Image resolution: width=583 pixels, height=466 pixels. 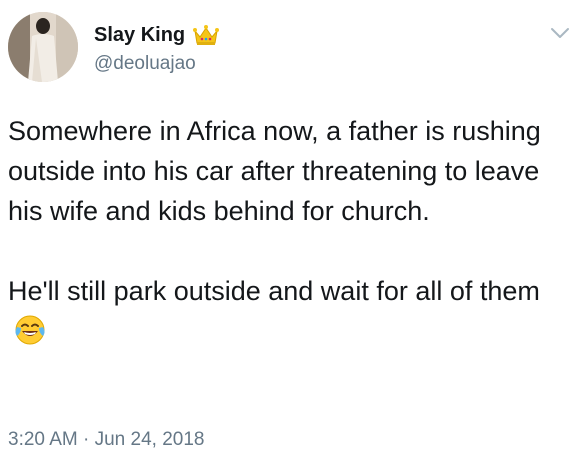 I want to click on author-name-row: Slay King, so click(x=157, y=35).